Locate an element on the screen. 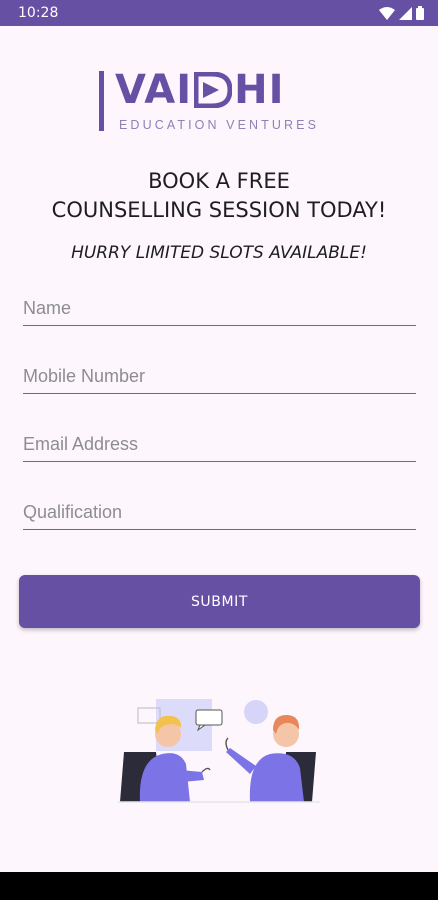 The image size is (438, 900). email-address-field is located at coordinates (219, 445).